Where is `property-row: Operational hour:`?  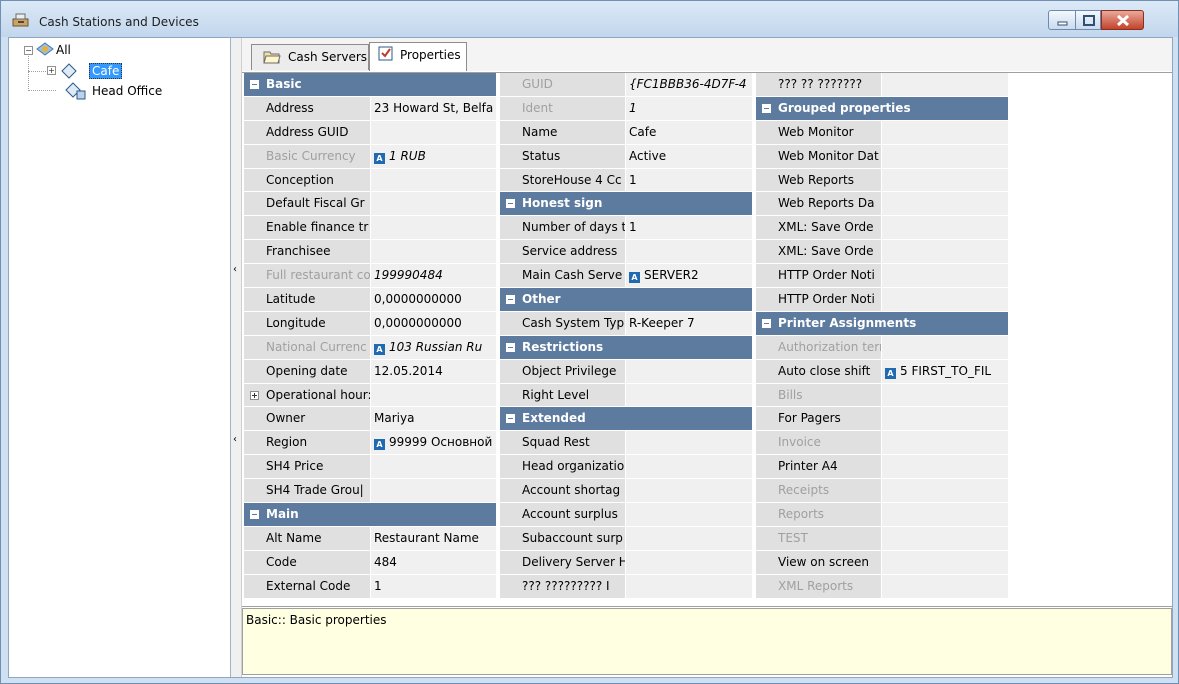 property-row: Operational hour: is located at coordinates (370, 395).